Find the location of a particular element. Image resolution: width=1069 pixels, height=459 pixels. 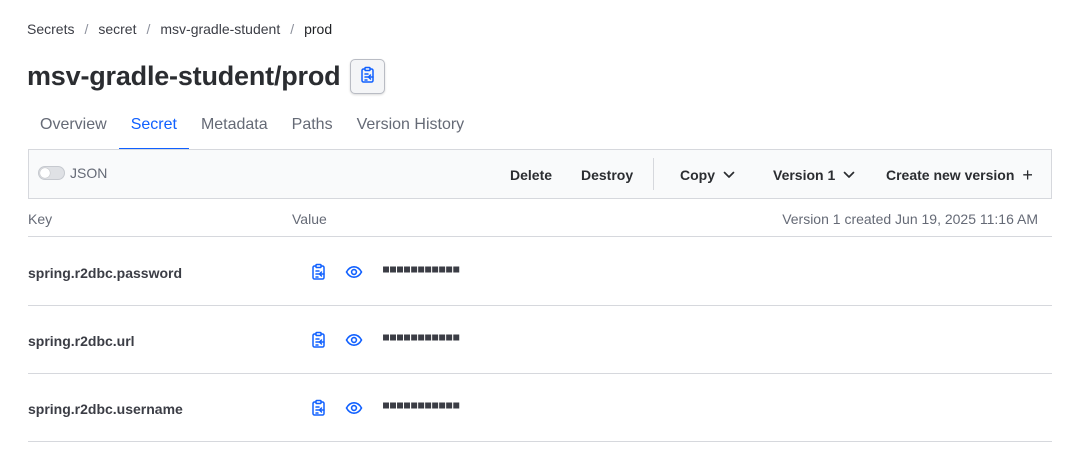

secret-key: spring.r2dbc.password is located at coordinates (105, 273).